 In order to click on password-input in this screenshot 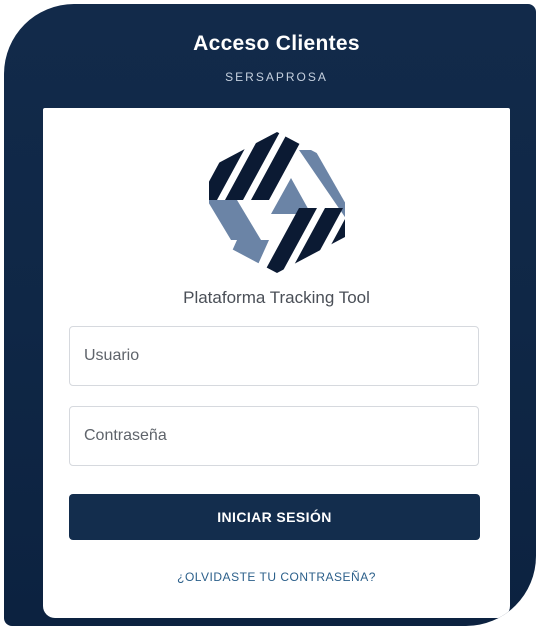, I will do `click(274, 436)`.